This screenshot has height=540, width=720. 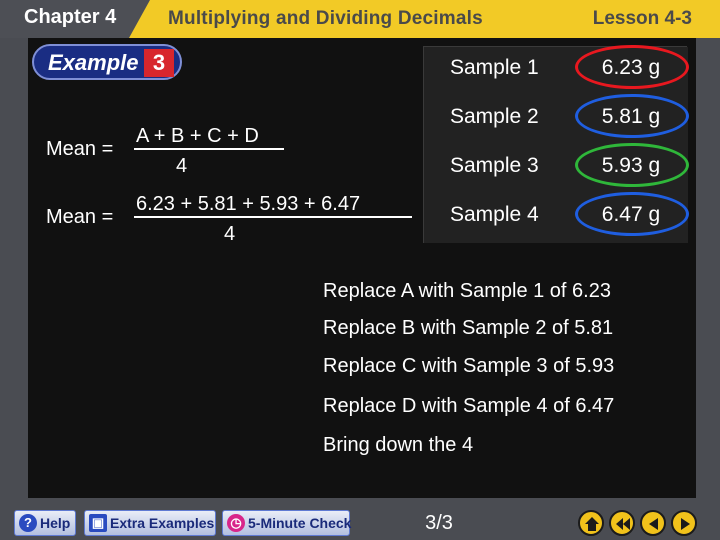 I want to click on arrow-left-icon, so click(x=653, y=524).